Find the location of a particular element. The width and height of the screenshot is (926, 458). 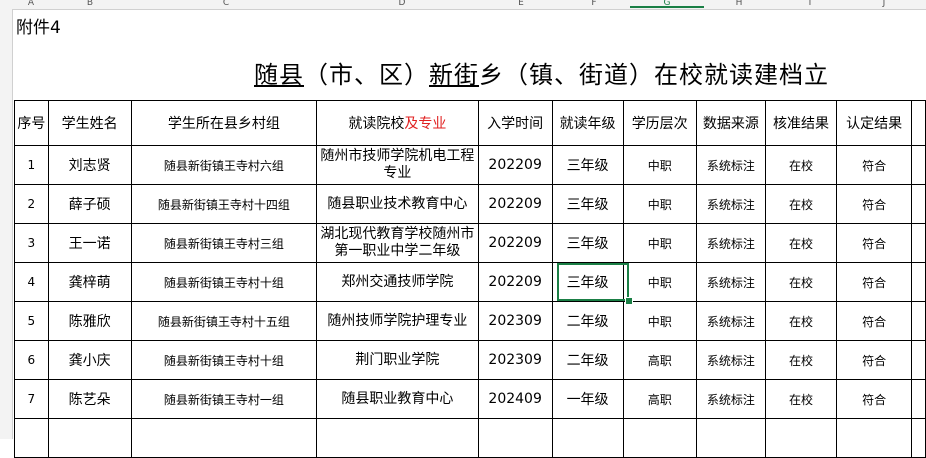

column-heading: 核准结果 is located at coordinates (801, 123).